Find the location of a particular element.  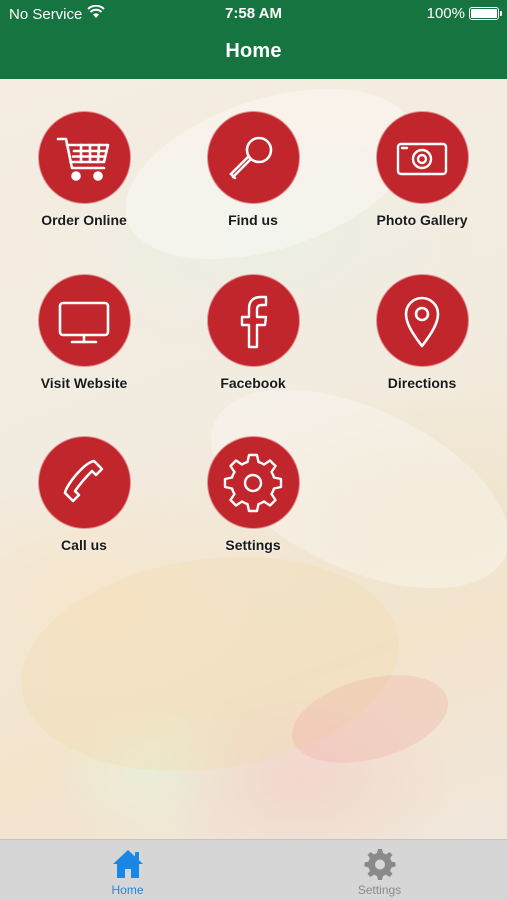

photo-gallery-label: Photo Gallery is located at coordinates (422, 220).